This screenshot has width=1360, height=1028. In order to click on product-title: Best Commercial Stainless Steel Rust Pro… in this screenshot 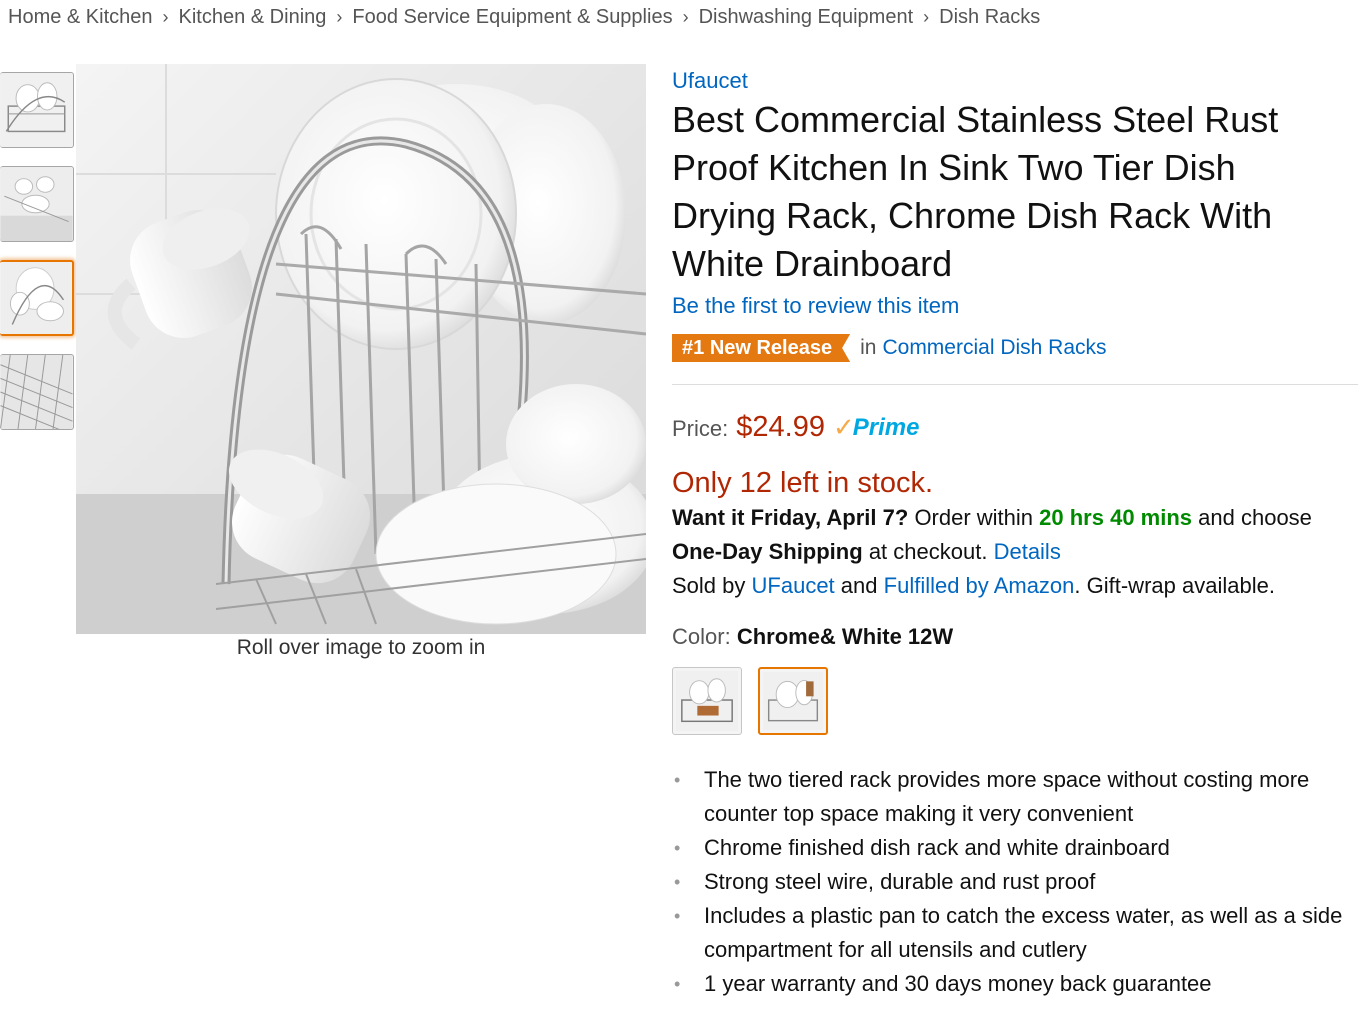, I will do `click(975, 191)`.